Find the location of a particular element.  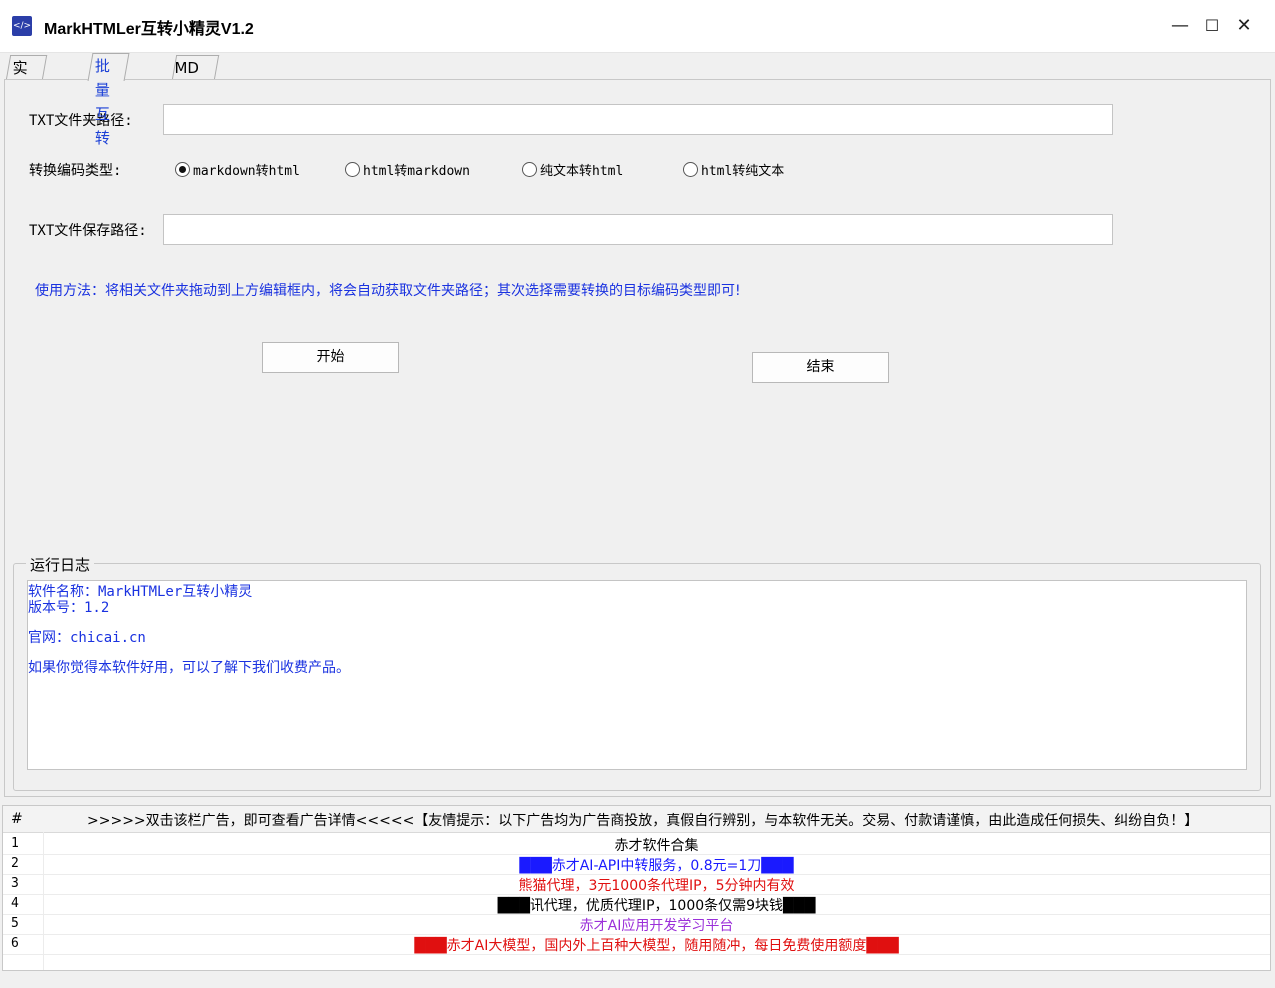

end-button: 结束 is located at coordinates (820, 367).